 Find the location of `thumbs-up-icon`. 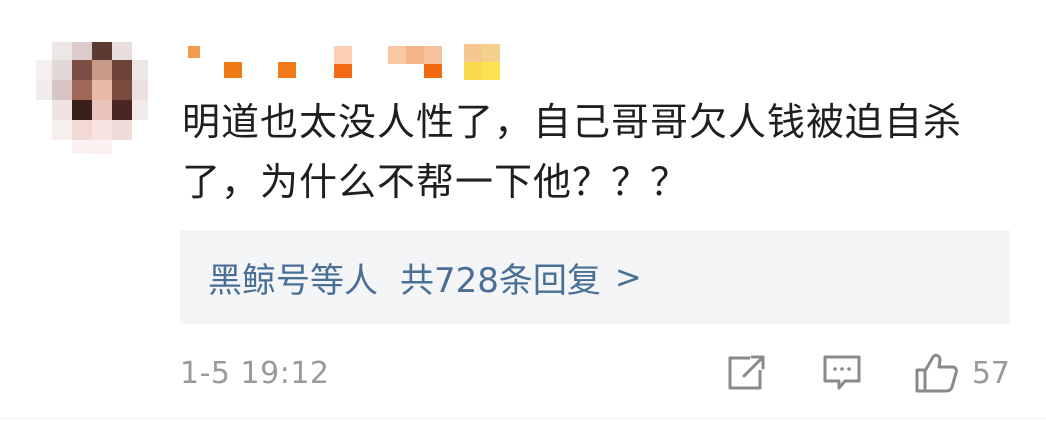

thumbs-up-icon is located at coordinates (937, 373).